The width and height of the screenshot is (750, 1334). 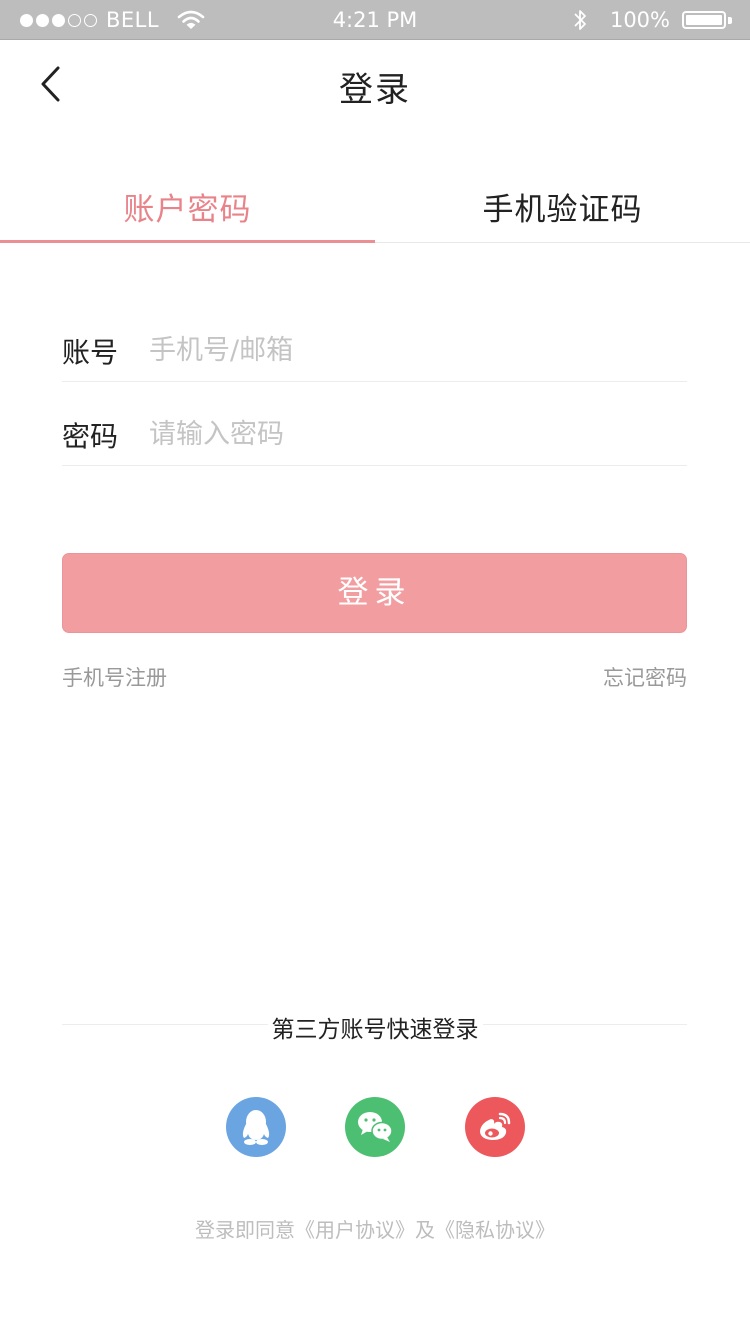 What do you see at coordinates (90, 436) in the screenshot?
I see `password-label: 密码` at bounding box center [90, 436].